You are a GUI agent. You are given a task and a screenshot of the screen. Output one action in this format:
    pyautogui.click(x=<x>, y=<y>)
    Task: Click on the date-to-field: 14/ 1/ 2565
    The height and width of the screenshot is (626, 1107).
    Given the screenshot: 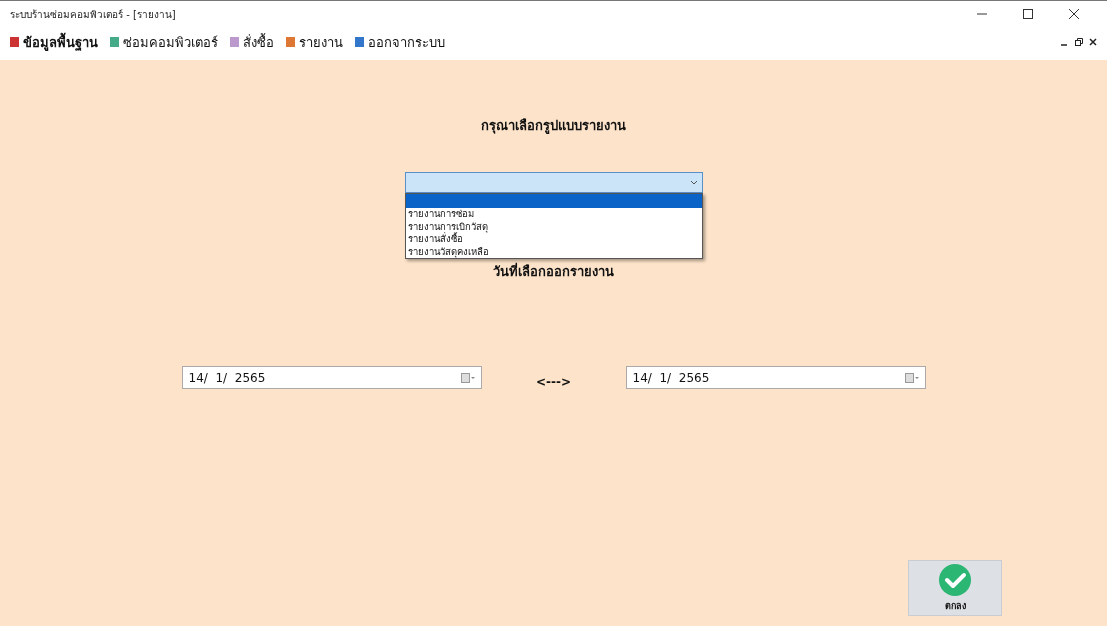 What is the action you would take?
    pyautogui.click(x=775, y=377)
    